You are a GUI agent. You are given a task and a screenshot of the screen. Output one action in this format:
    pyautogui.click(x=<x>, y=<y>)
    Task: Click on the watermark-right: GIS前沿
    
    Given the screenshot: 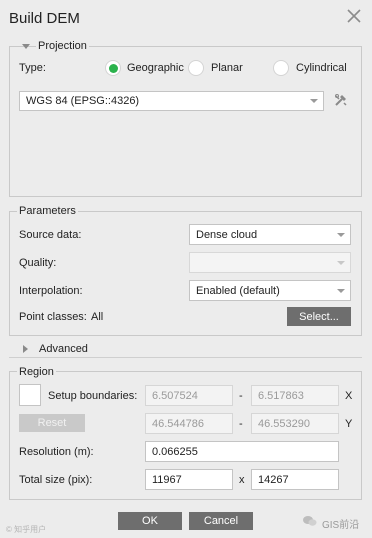 What is the action you would take?
    pyautogui.click(x=341, y=525)
    